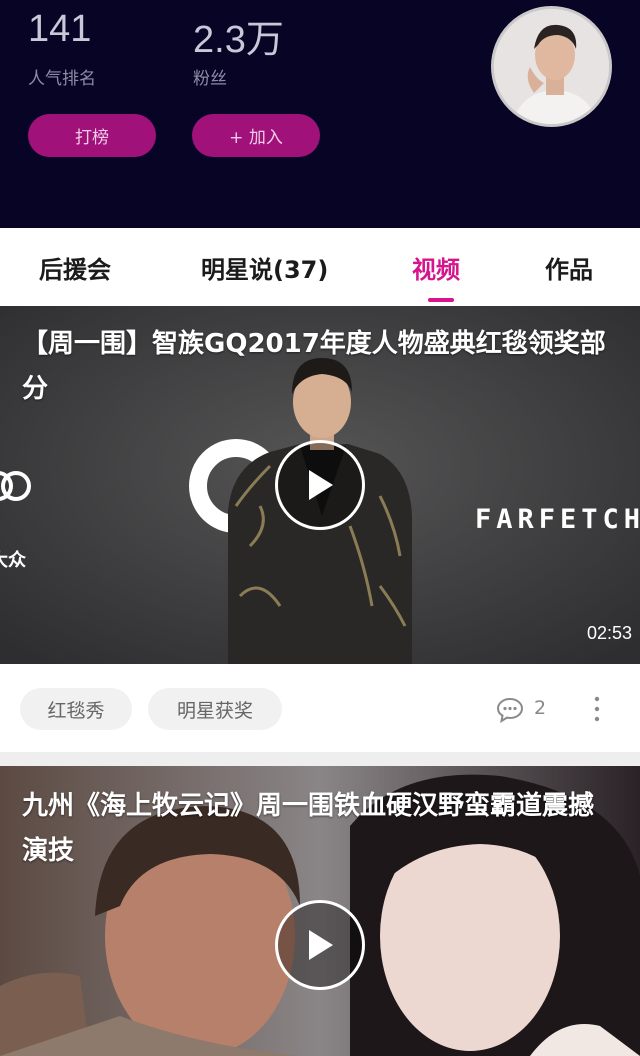 The image size is (640, 1056). Describe the element at coordinates (264, 267) in the screenshot. I see `tab-star-says: 明星说(37)` at that location.